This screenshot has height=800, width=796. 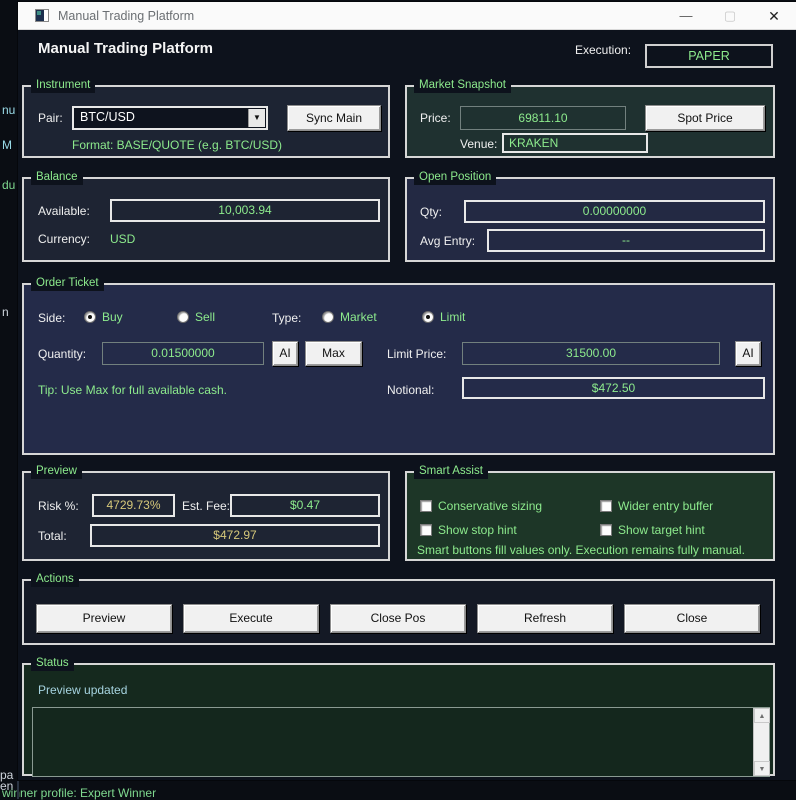 What do you see at coordinates (477, 530) in the screenshot?
I see `show-stop-hint-label: Show stop hint` at bounding box center [477, 530].